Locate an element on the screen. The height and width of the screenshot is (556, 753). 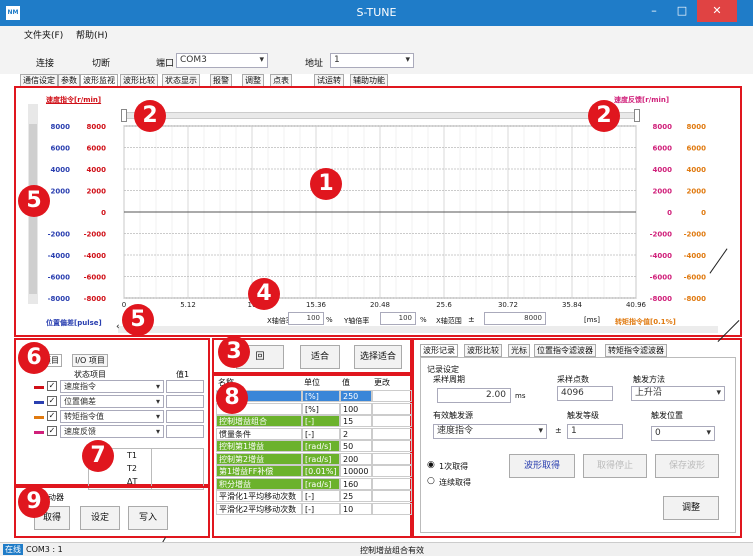
y-mult-input: 100 is located at coordinates (398, 318).